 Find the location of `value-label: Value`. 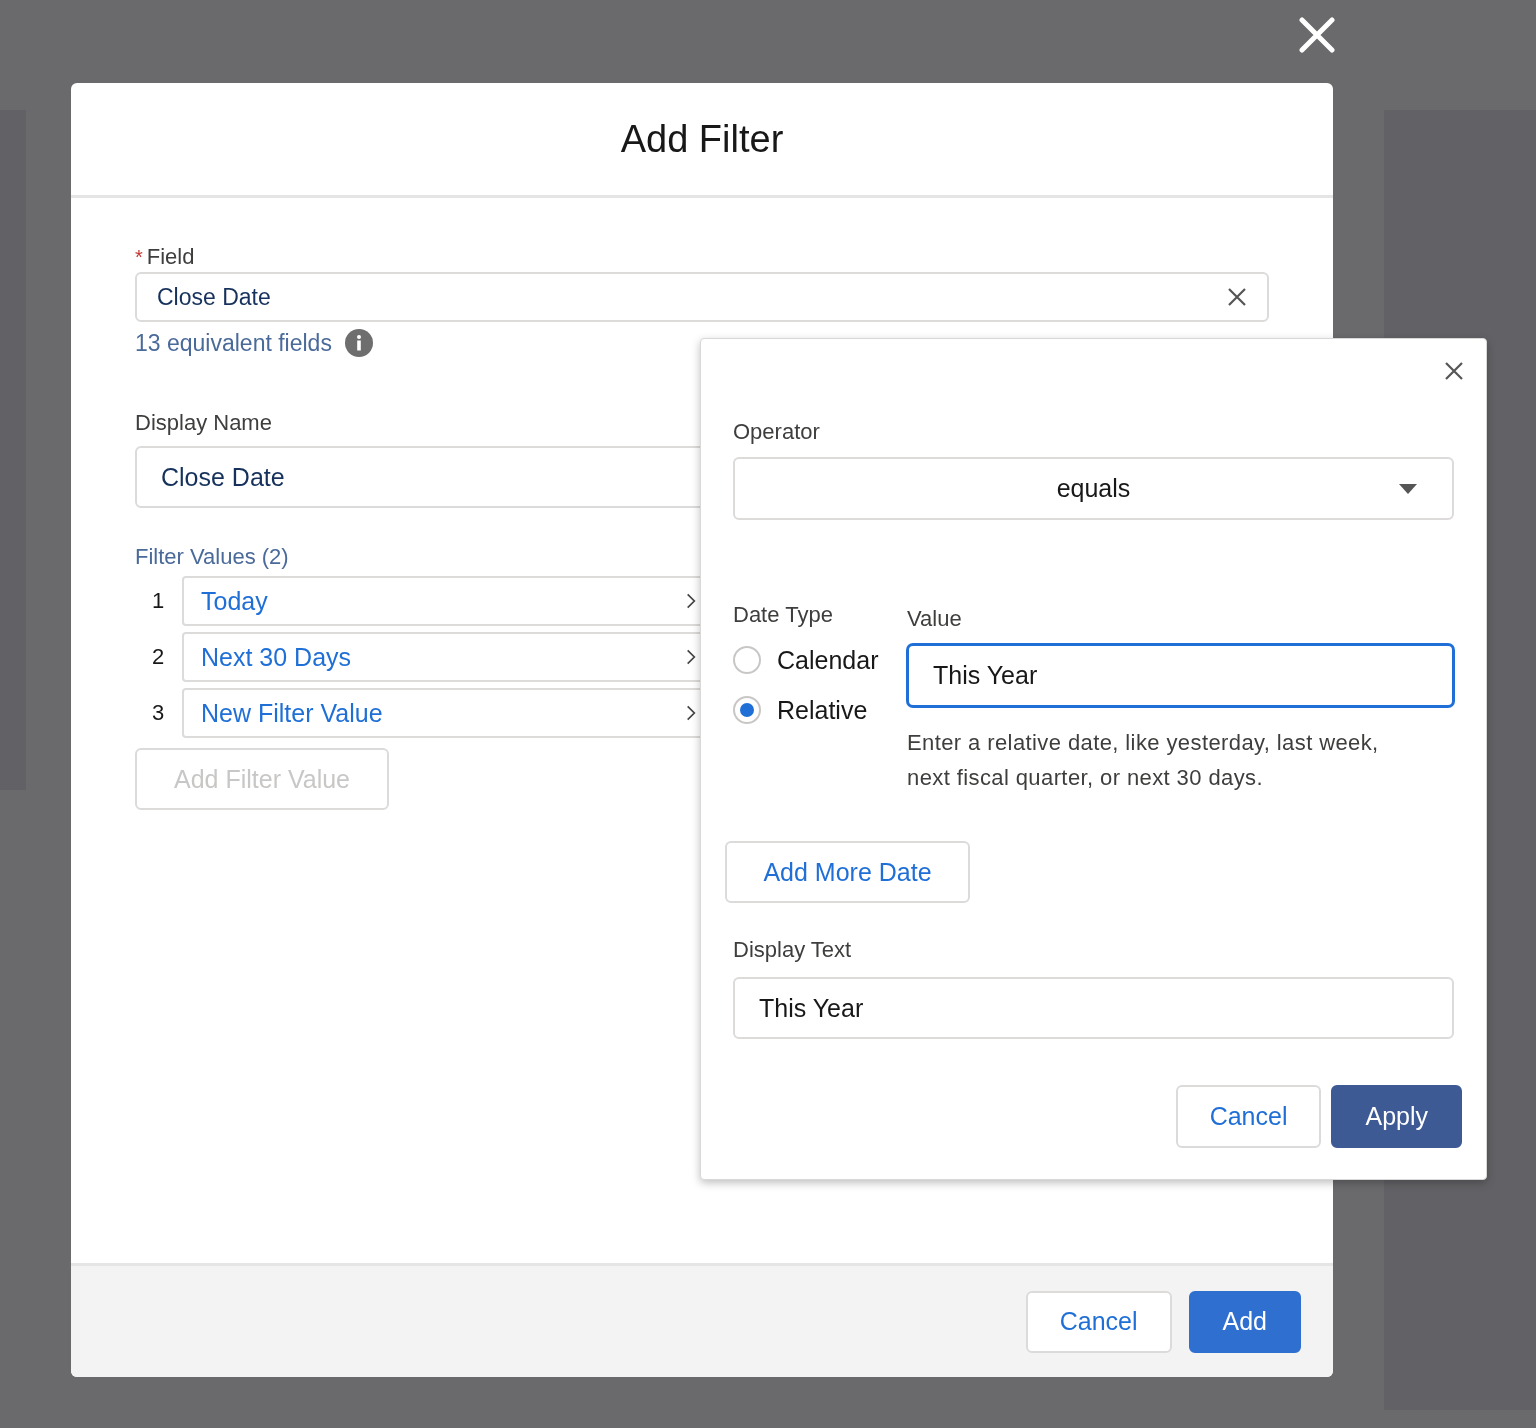

value-label: Value is located at coordinates (935, 619).